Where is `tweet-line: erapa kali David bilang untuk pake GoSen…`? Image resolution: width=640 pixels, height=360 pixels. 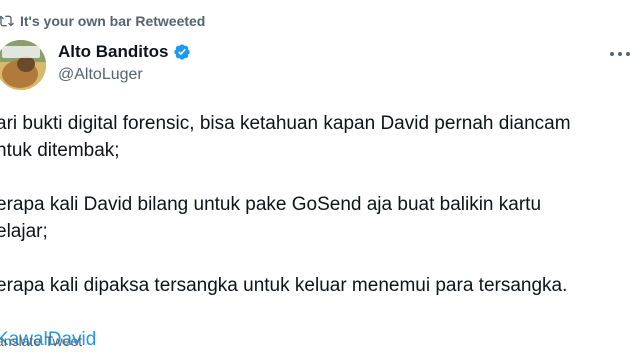
tweet-line: erapa kali David bilang untuk pake GoSen… is located at coordinates (271, 204).